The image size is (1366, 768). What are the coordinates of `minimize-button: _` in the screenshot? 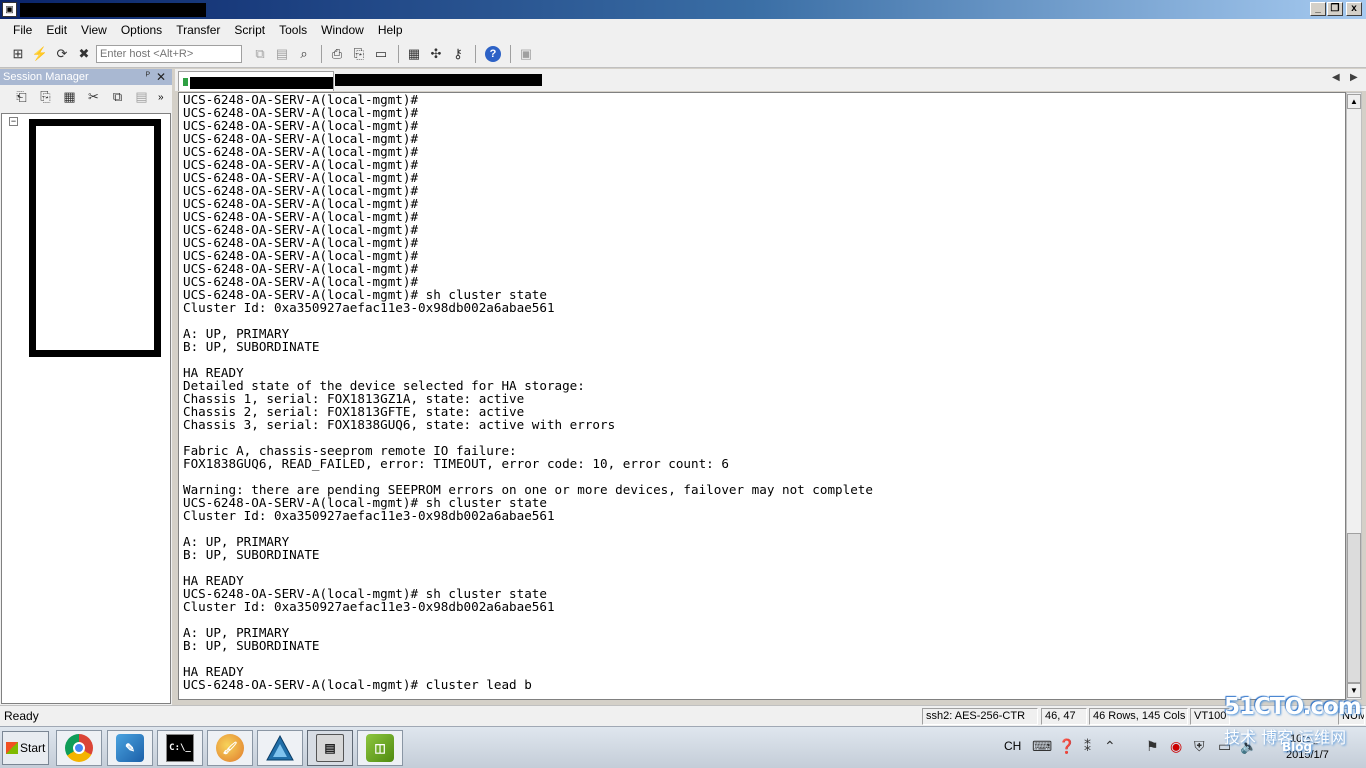 It's located at (1318, 9).